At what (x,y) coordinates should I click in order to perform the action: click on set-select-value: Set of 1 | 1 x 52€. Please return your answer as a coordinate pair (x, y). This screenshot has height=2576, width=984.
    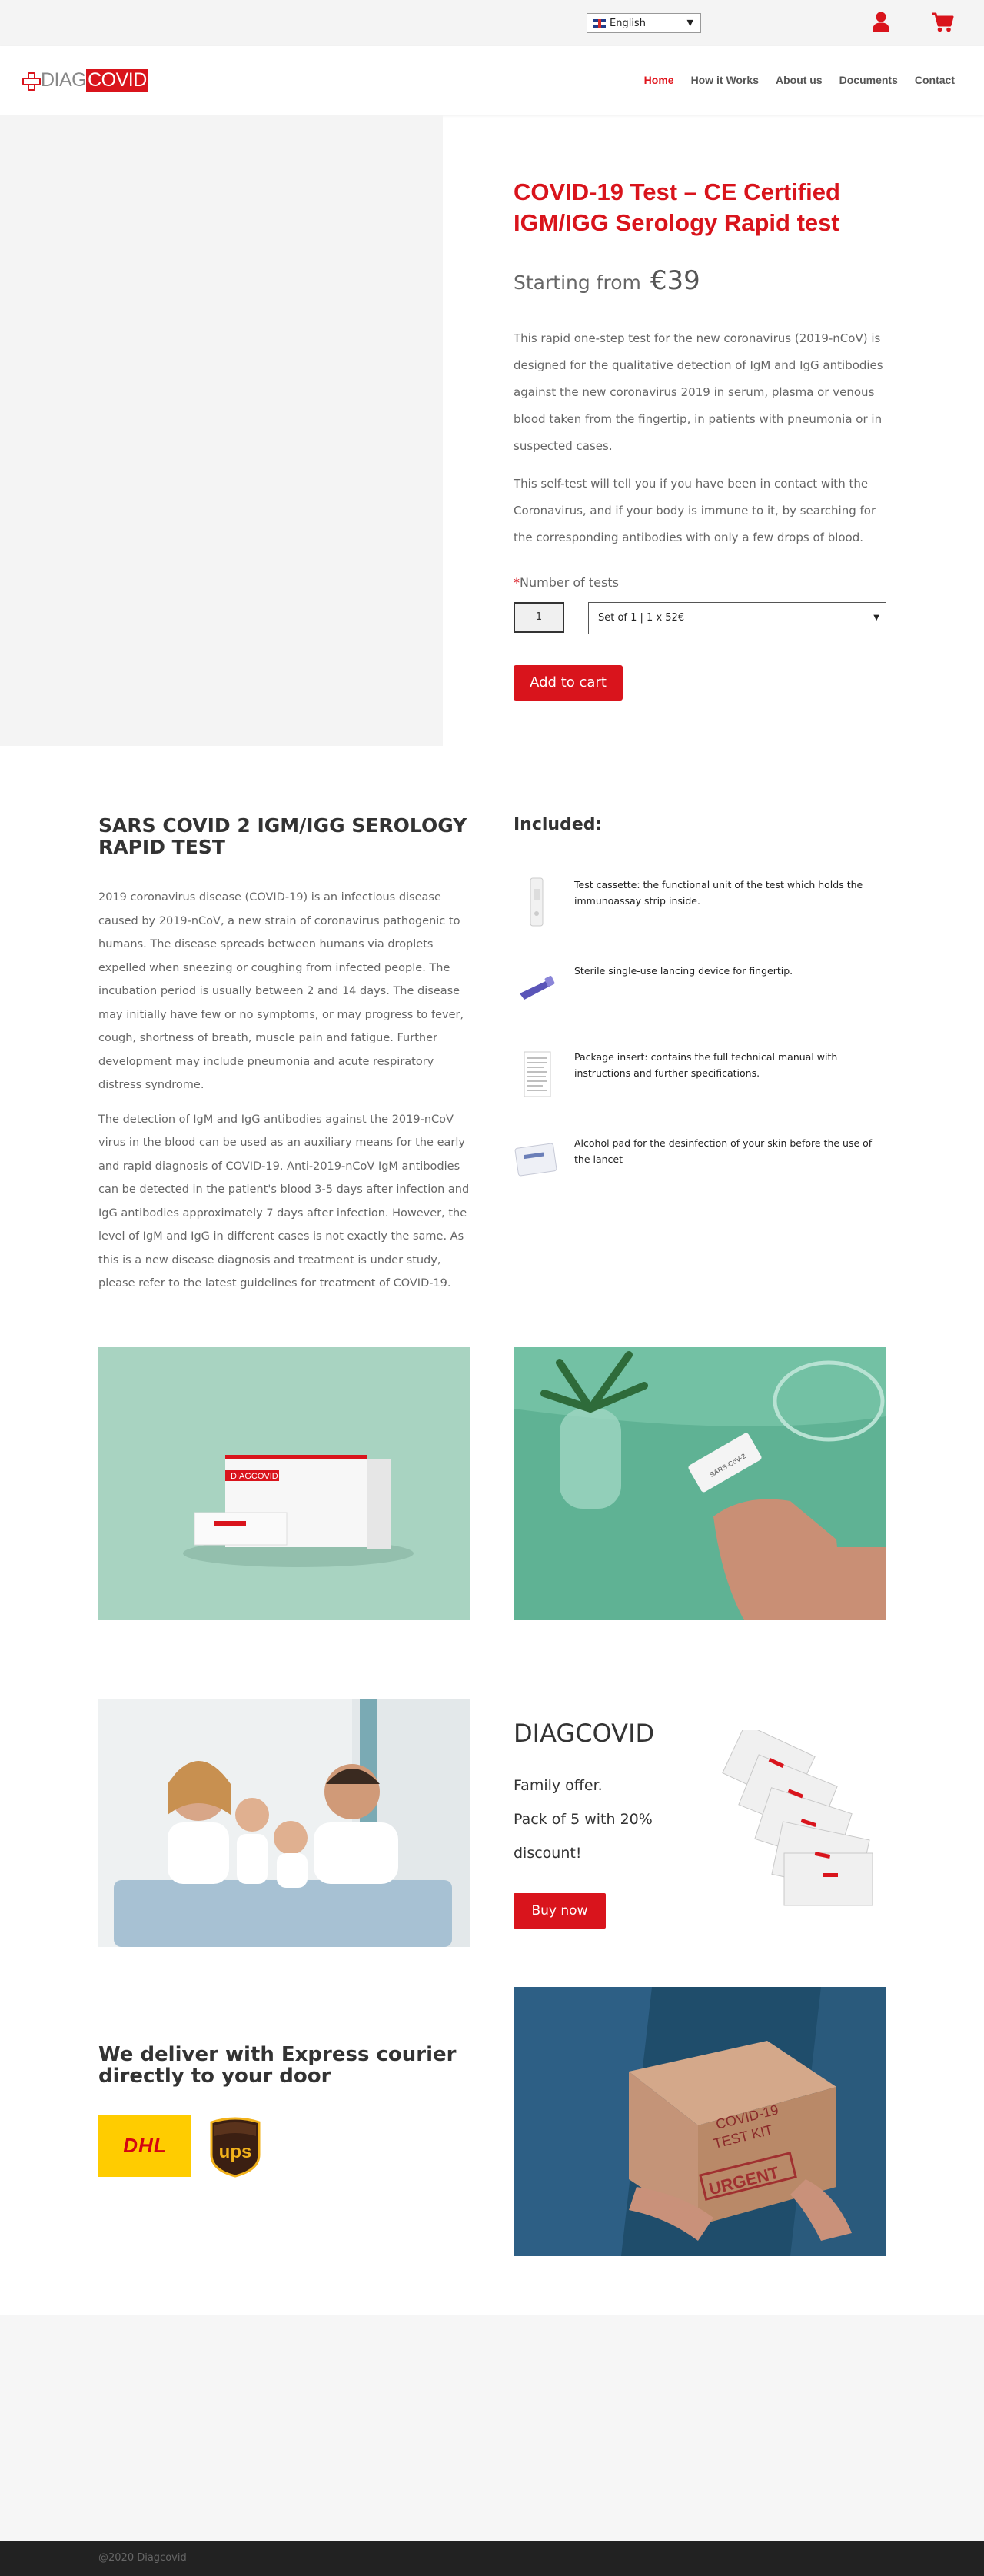
    Looking at the image, I should click on (642, 618).